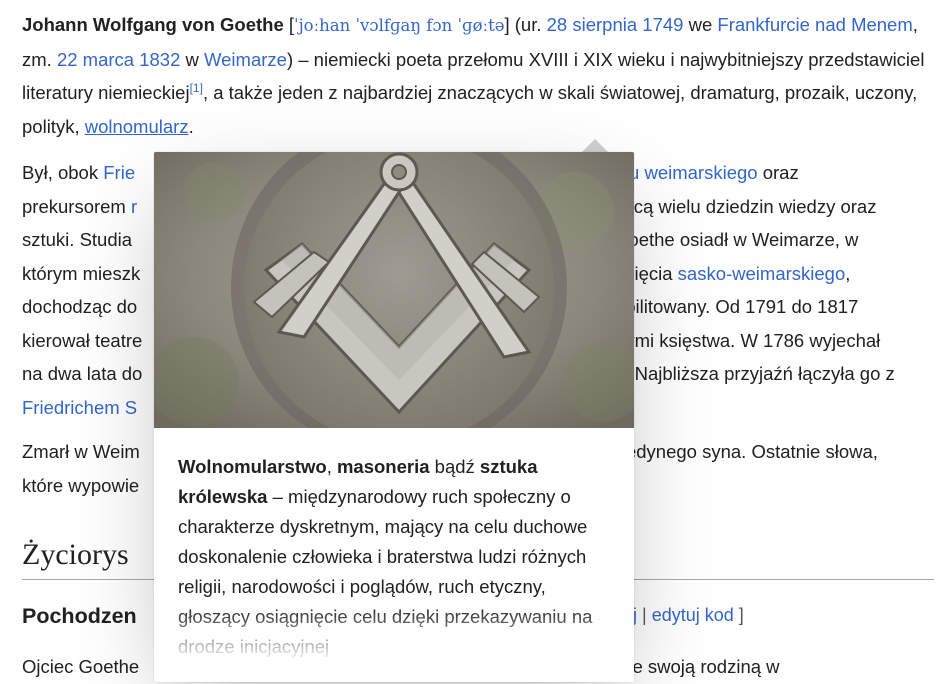 The width and height of the screenshot is (938, 684). I want to click on popup-pointer, so click(595, 145).